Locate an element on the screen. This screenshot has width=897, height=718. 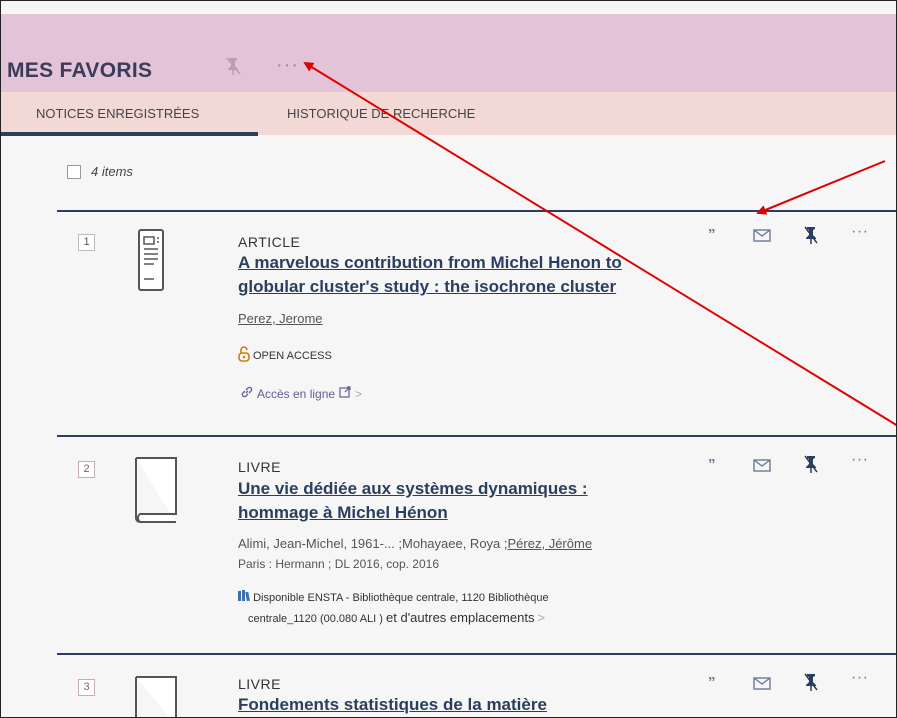
author-link: Pérez, Jérôme is located at coordinates (550, 543).